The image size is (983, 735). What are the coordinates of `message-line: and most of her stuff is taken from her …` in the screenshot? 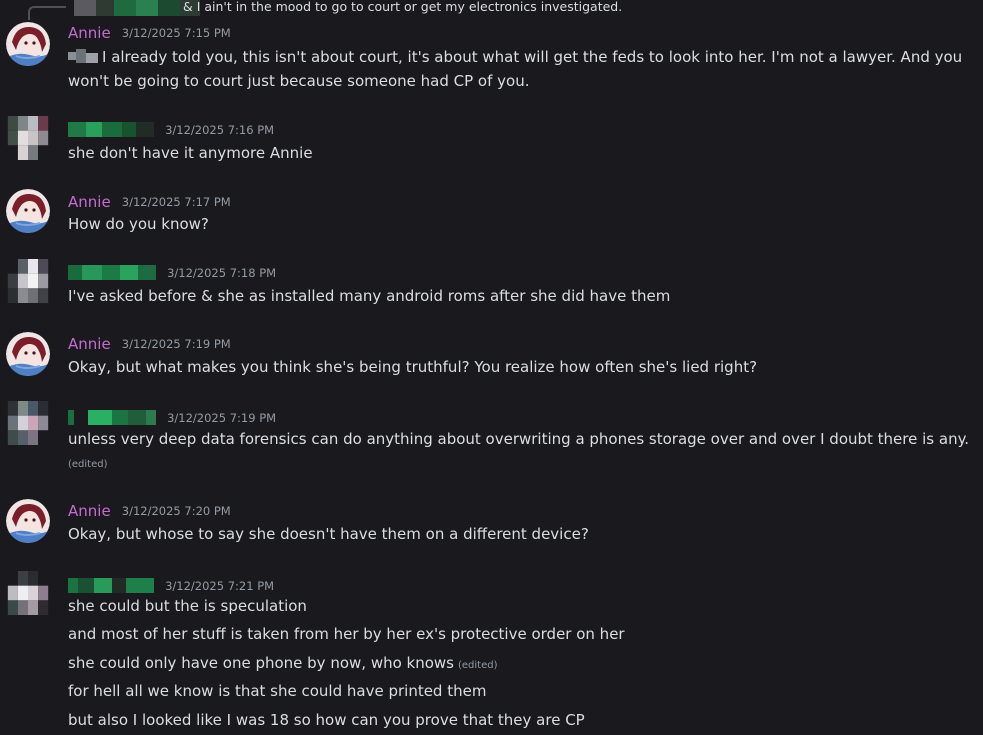 It's located at (346, 634).